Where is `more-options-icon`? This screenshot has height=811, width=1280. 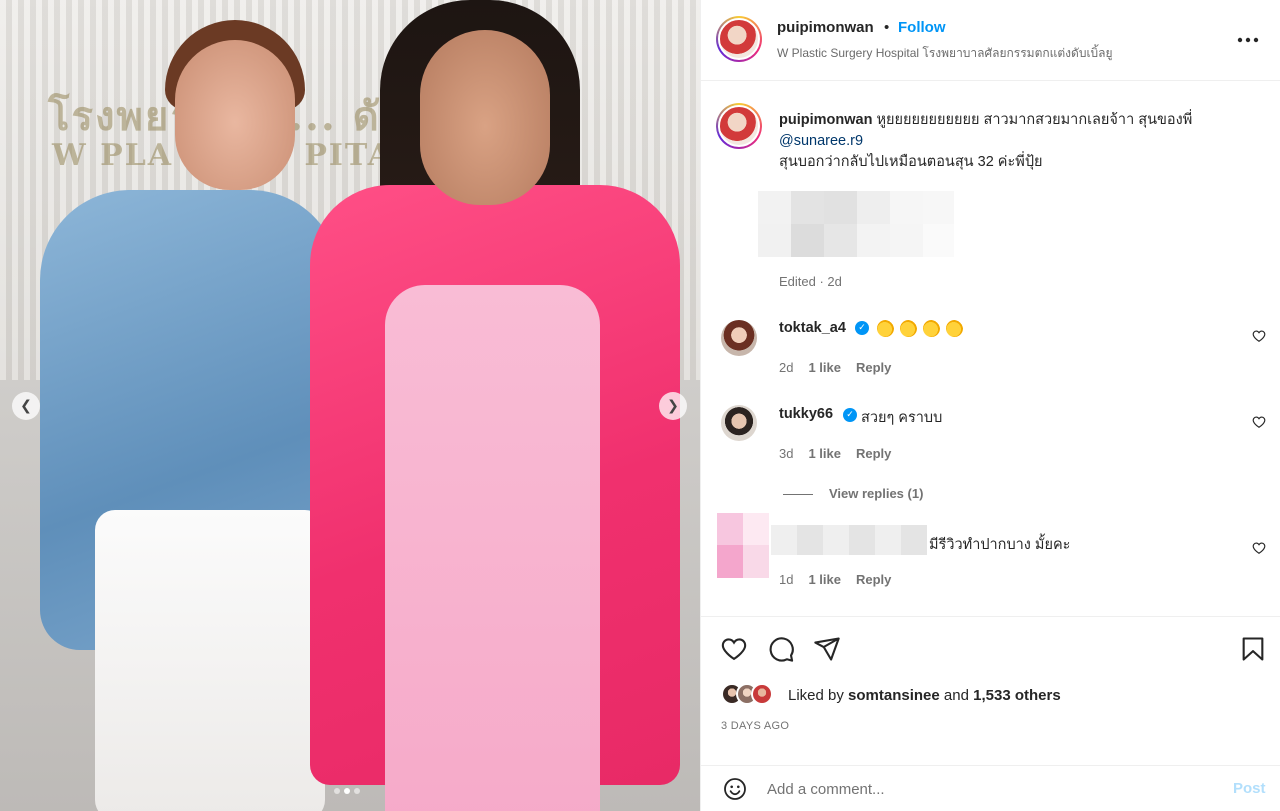 more-options-icon is located at coordinates (1248, 37).